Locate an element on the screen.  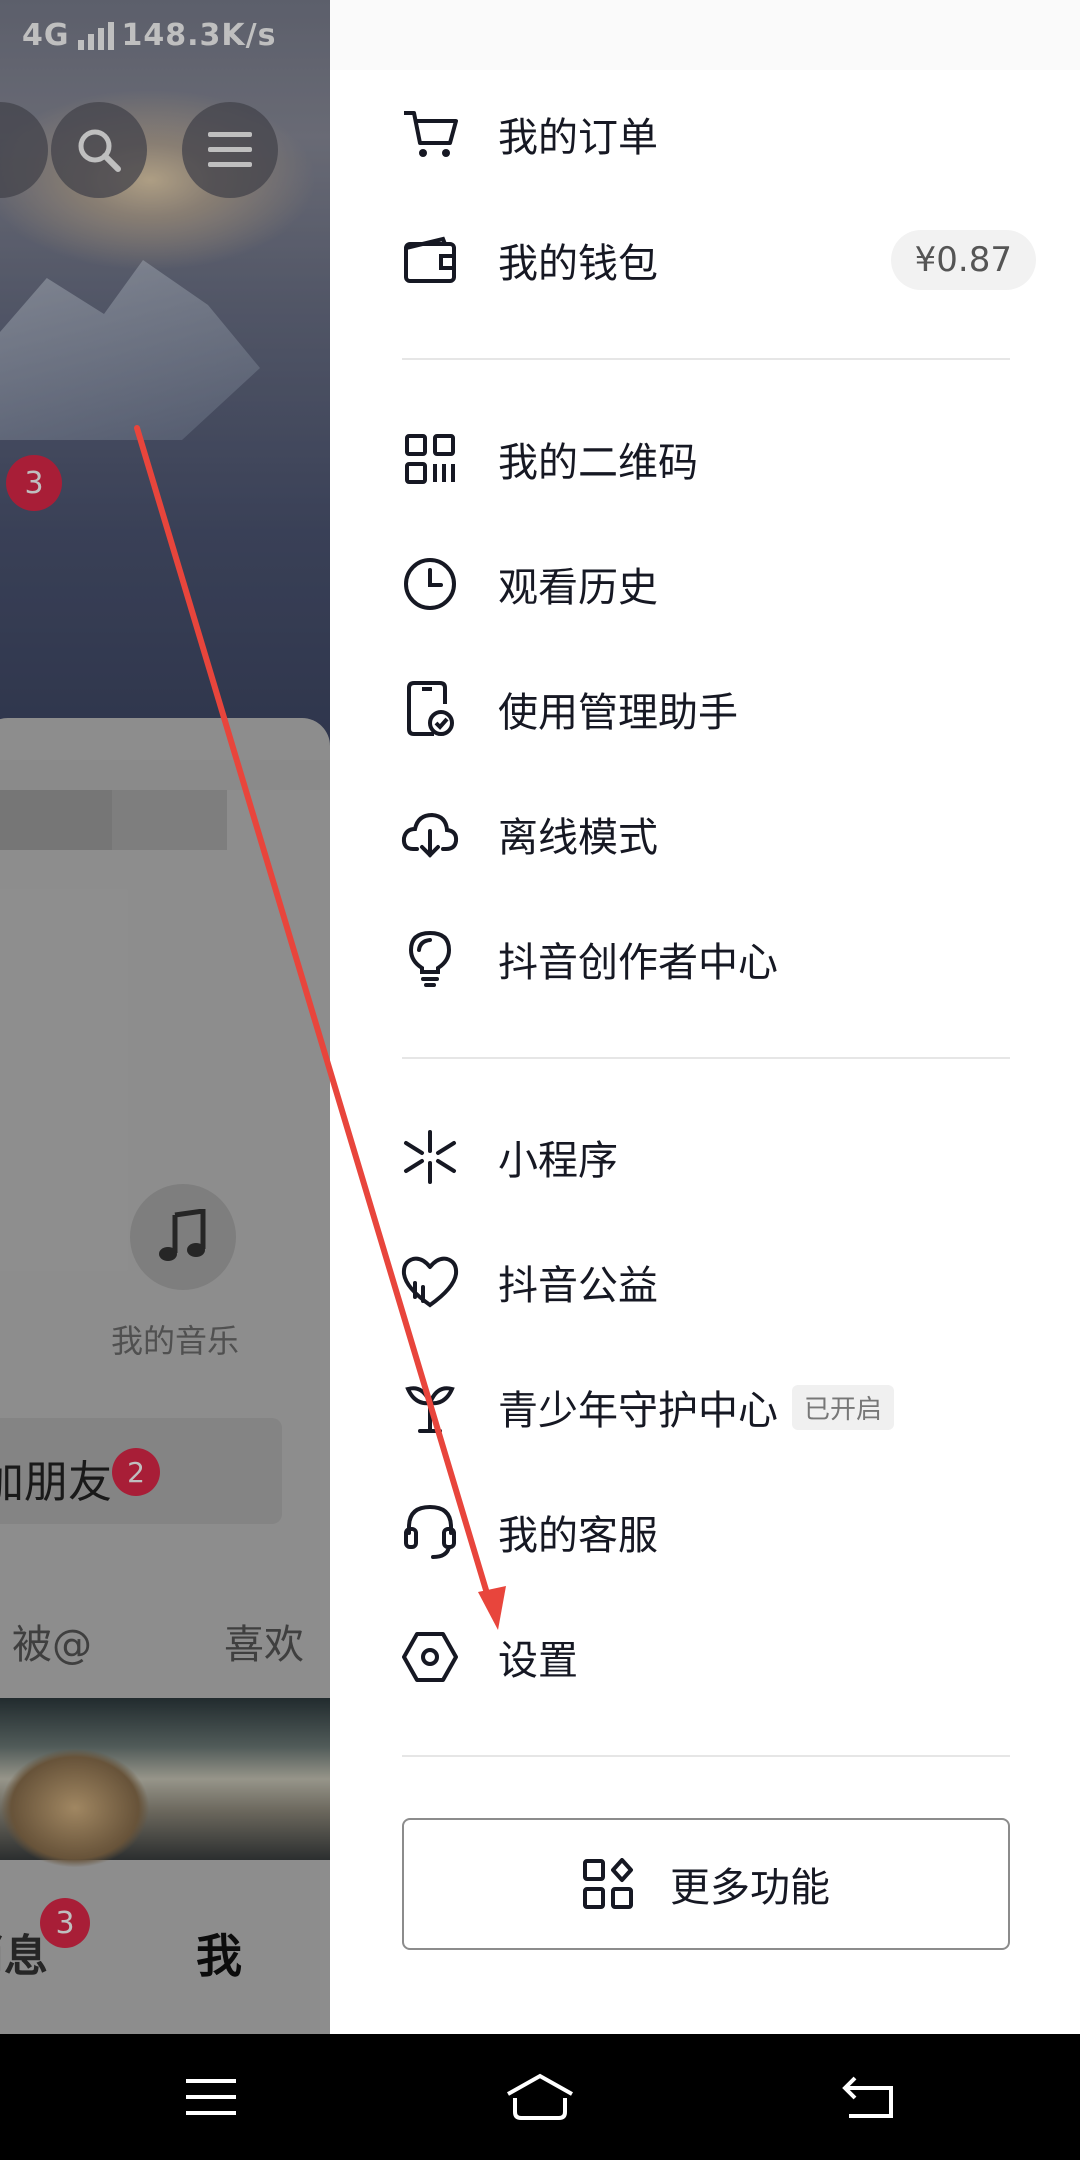
menu-item-label: 小程序 is located at coordinates (558, 1161).